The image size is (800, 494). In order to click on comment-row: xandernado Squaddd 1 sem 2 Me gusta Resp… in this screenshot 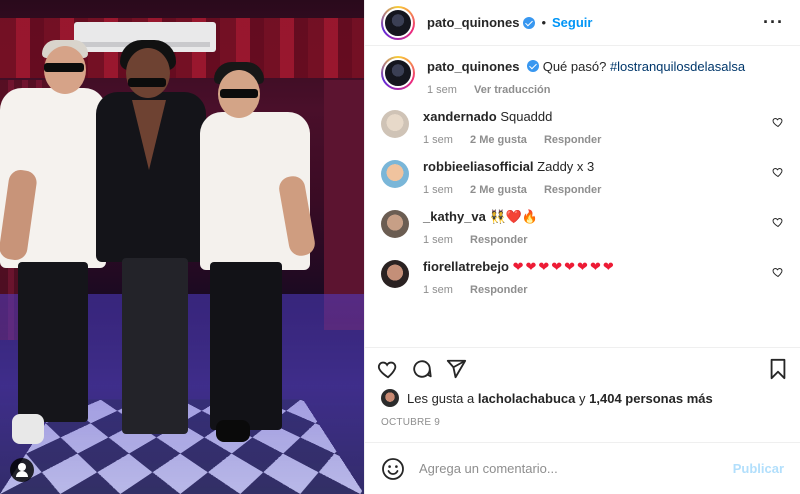, I will do `click(582, 127)`.